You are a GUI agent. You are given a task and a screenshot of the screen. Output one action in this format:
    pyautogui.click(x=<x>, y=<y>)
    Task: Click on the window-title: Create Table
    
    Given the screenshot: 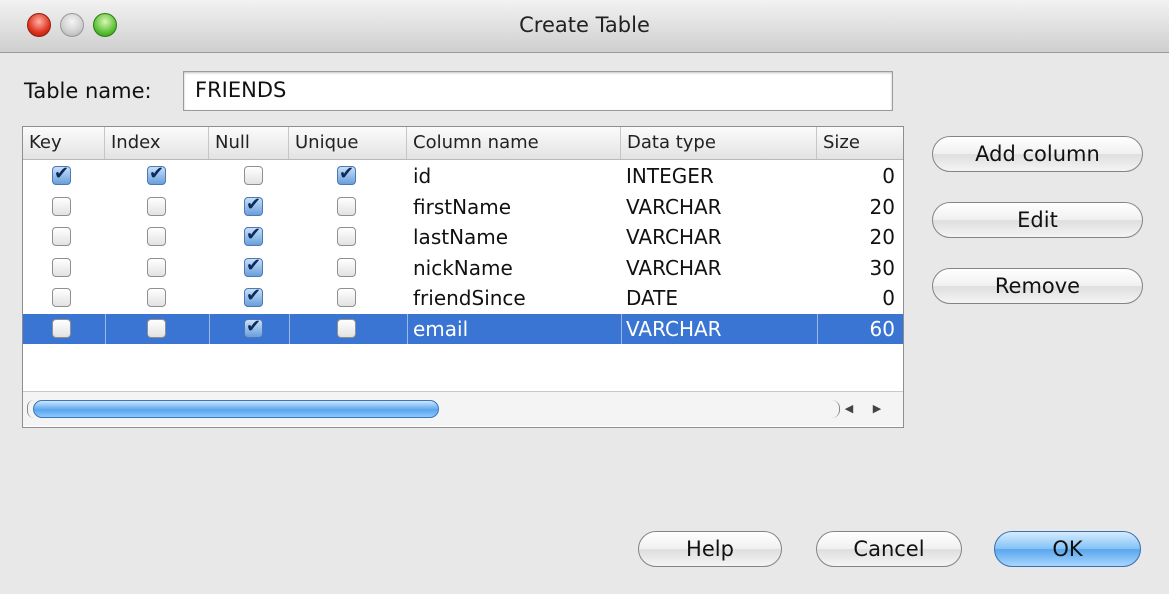 What is the action you would take?
    pyautogui.click(x=584, y=25)
    